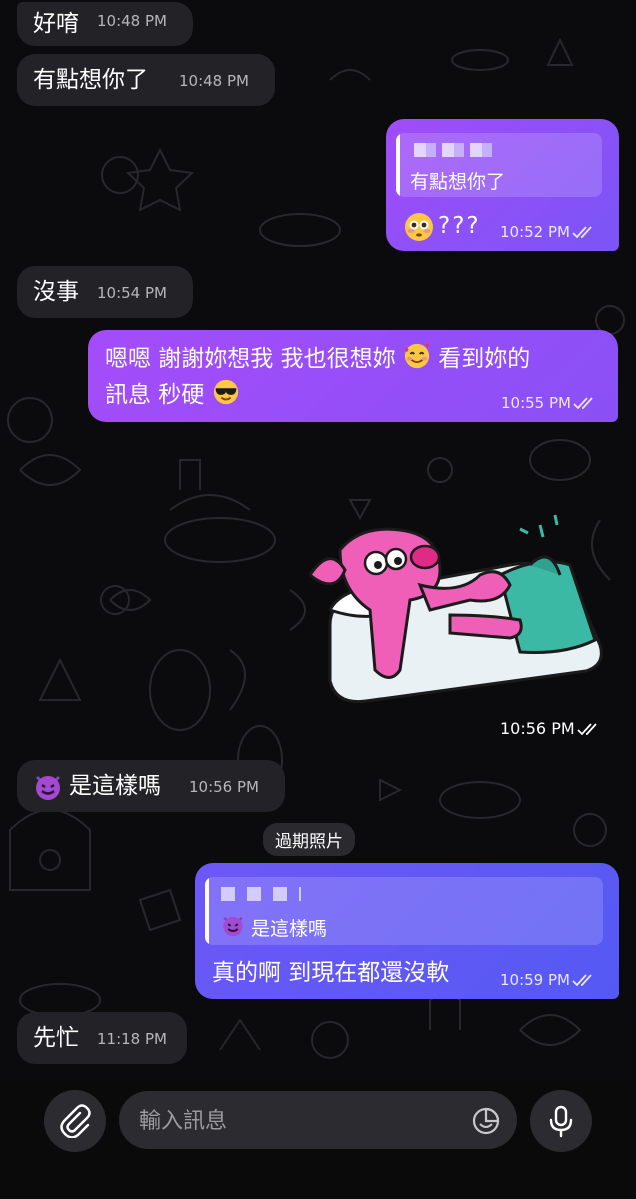 This screenshot has width=636, height=1199. What do you see at coordinates (535, 980) in the screenshot?
I see `time-label: 10:59 PM` at bounding box center [535, 980].